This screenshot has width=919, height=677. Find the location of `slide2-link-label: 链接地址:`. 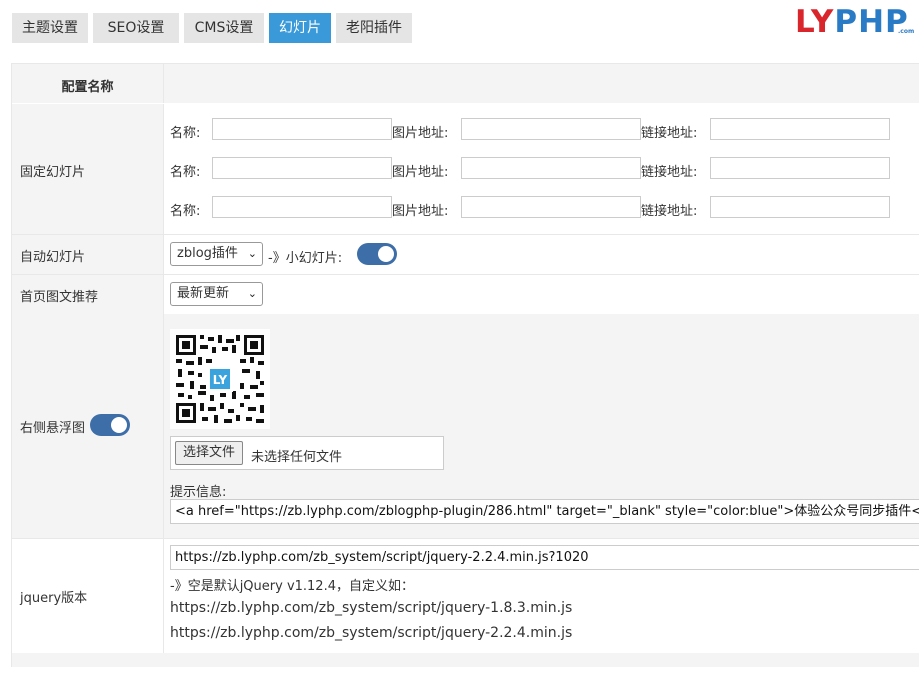

slide2-link-label: 链接地址: is located at coordinates (669, 172).